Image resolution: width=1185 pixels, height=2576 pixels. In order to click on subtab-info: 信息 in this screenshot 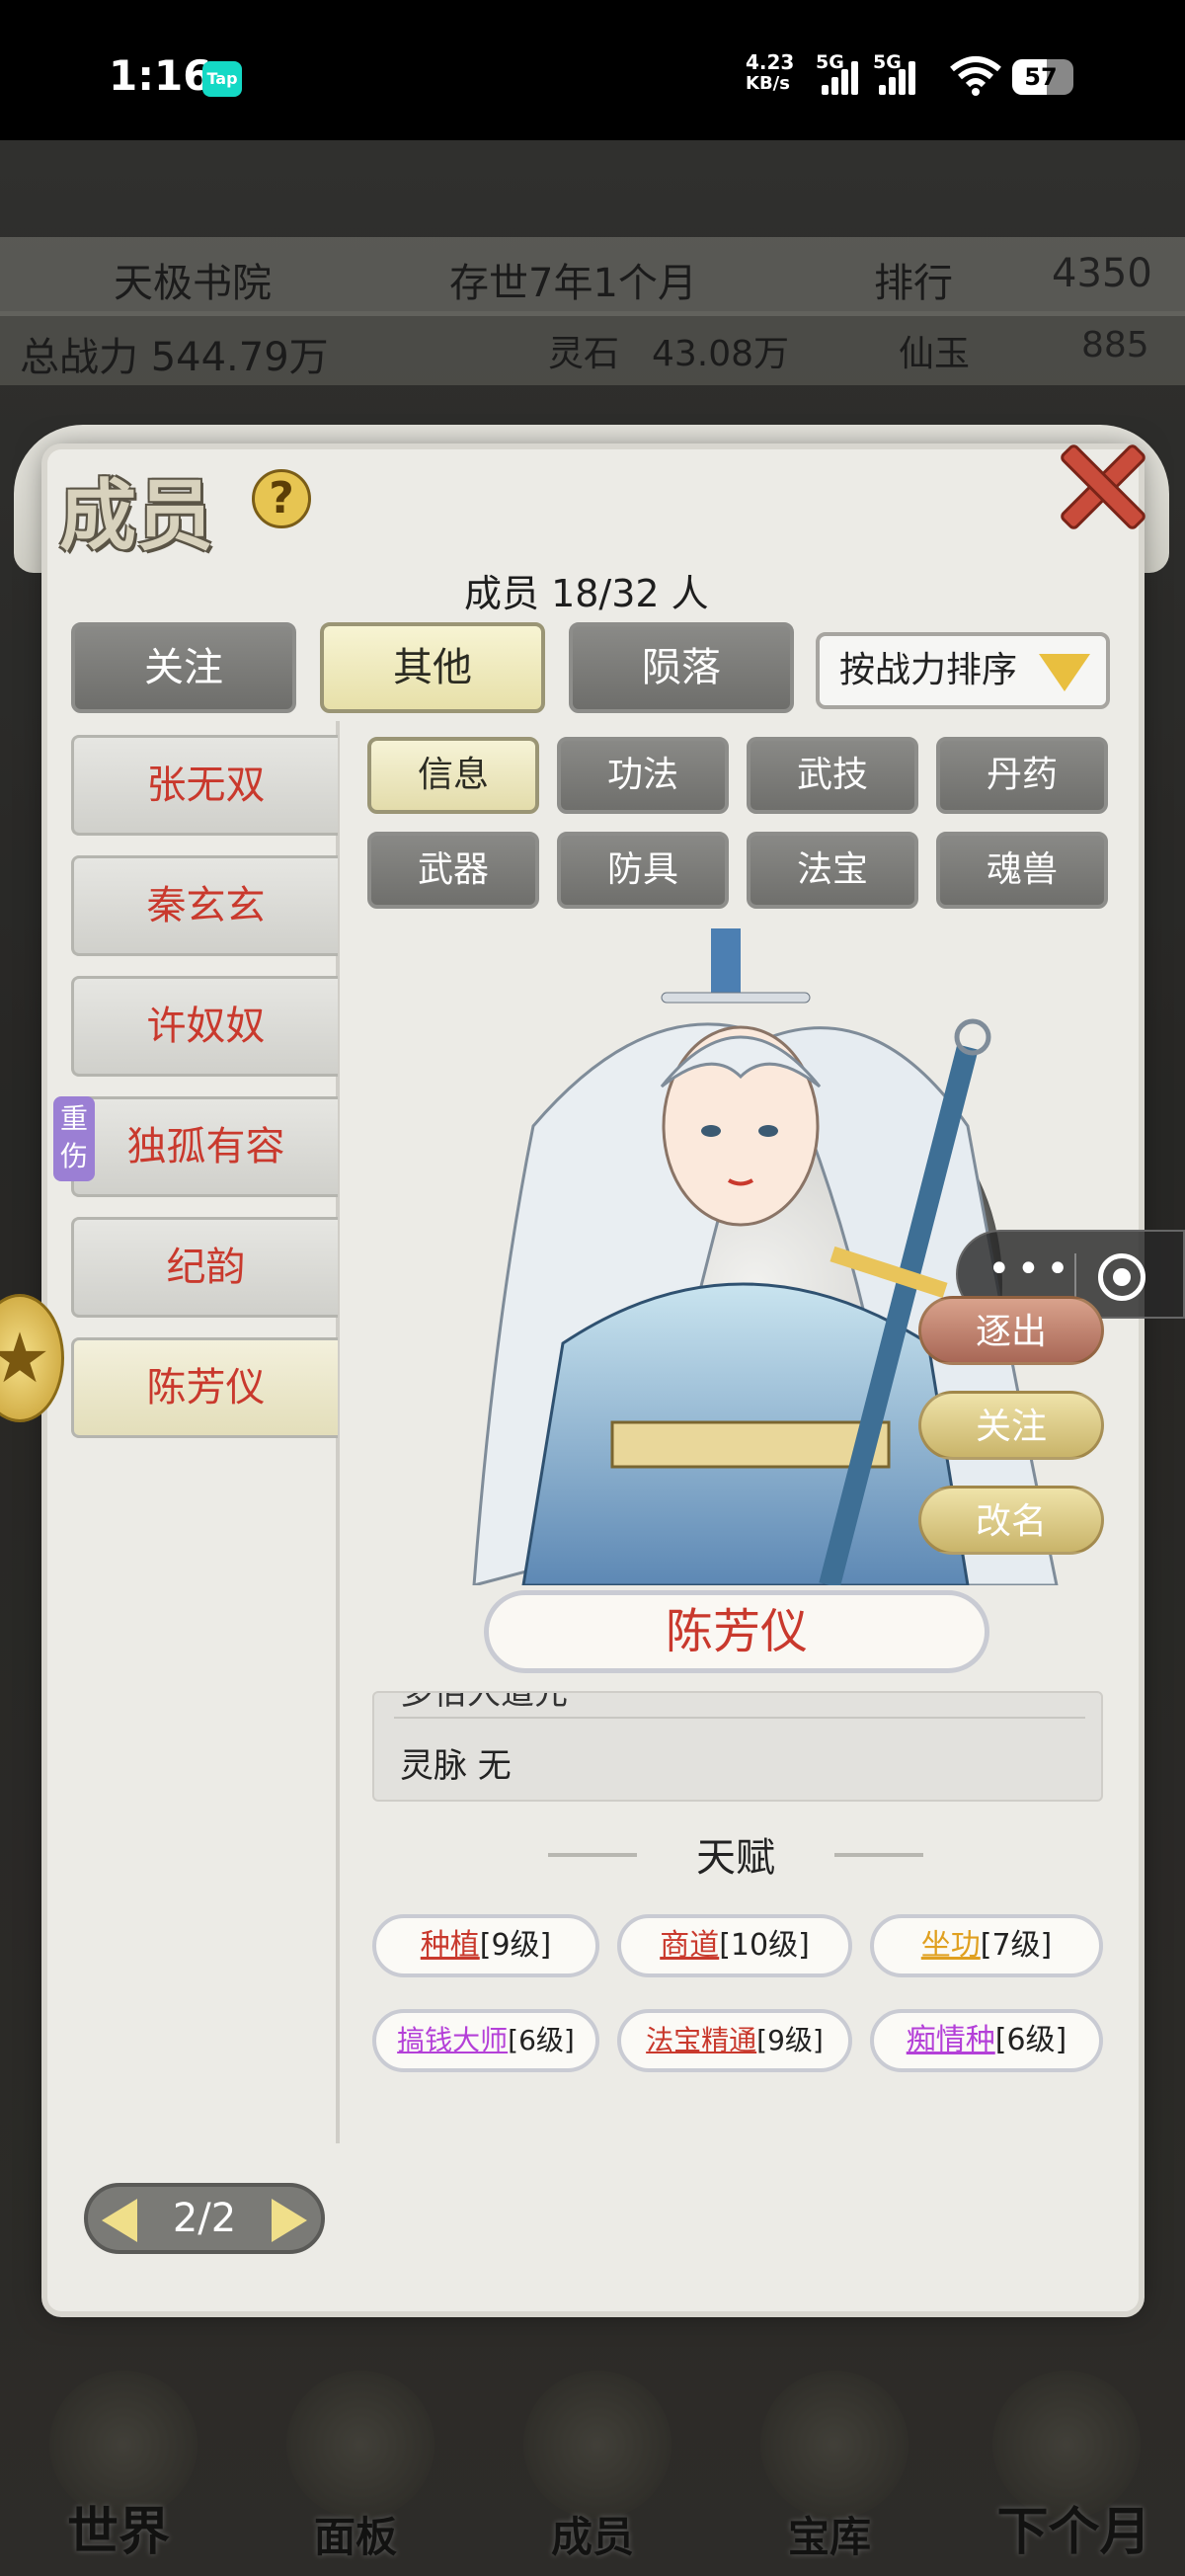, I will do `click(453, 775)`.